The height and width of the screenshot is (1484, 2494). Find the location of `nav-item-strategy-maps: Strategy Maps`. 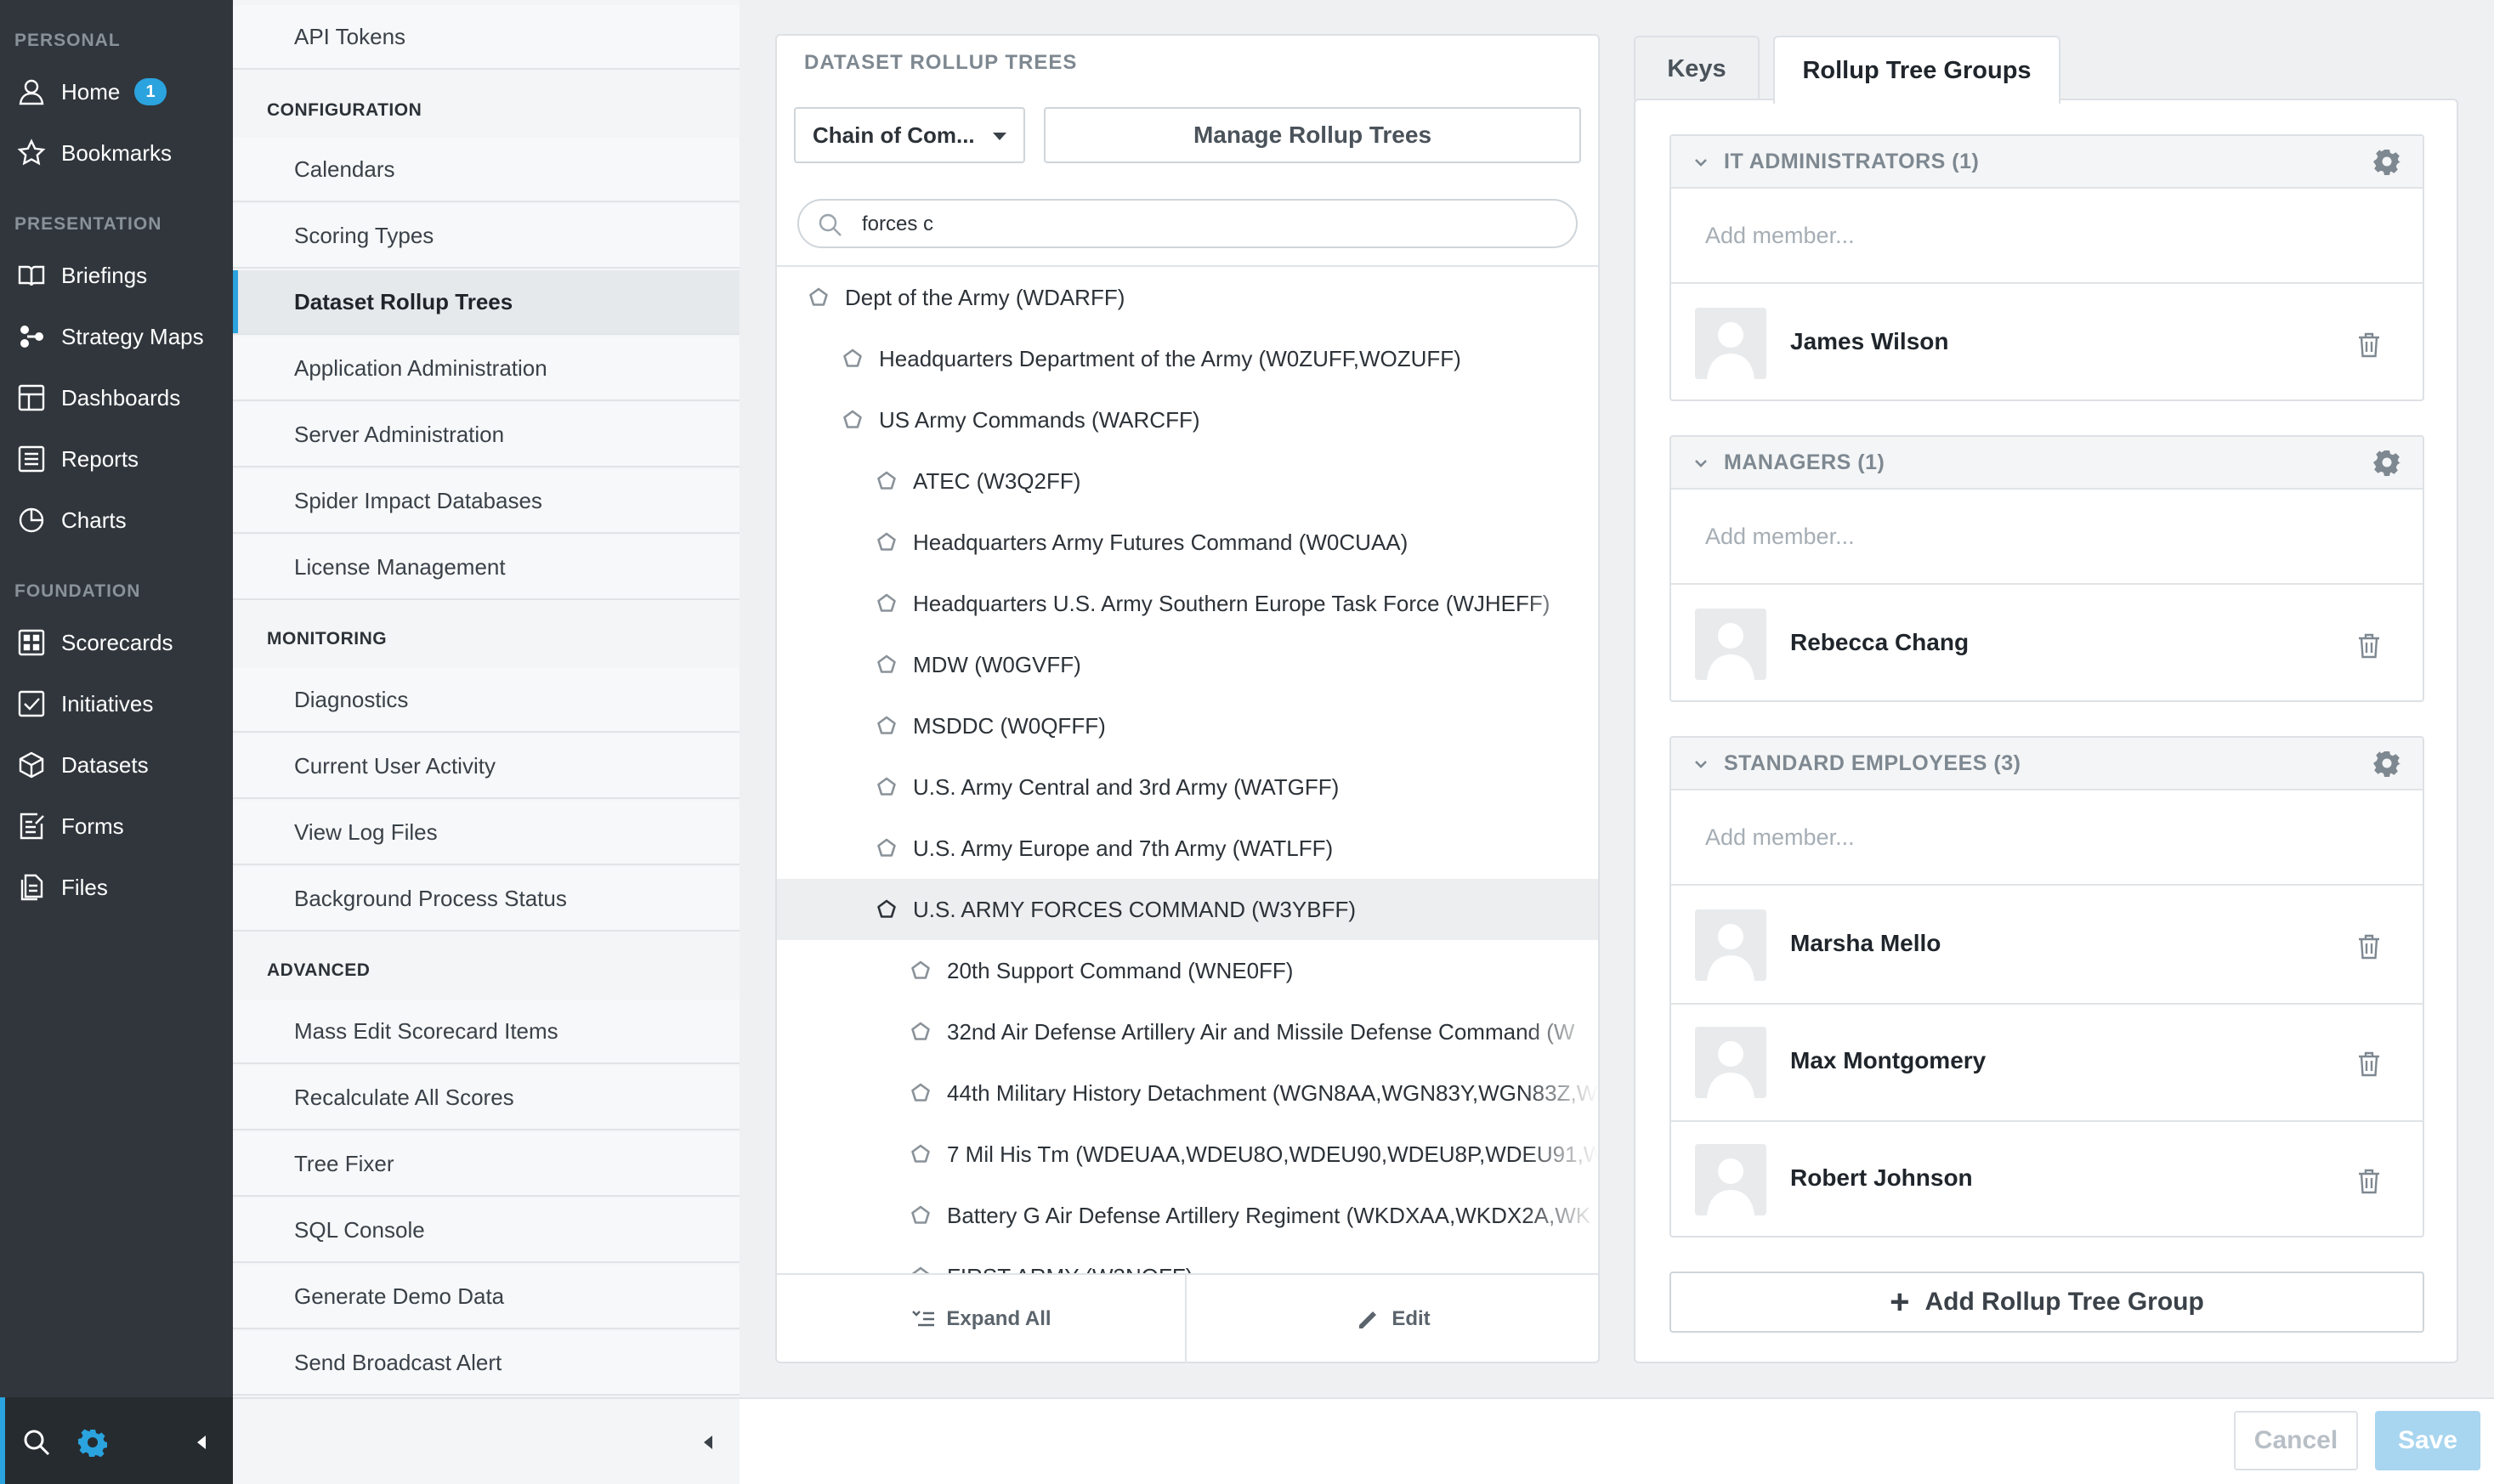

nav-item-strategy-maps: Strategy Maps is located at coordinates (116, 336).